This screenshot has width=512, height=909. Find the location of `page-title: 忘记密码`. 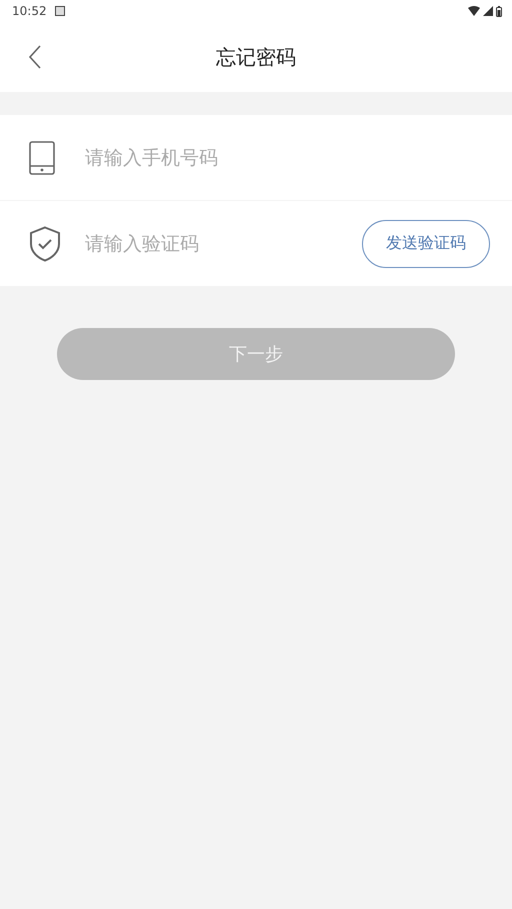

page-title: 忘记密码 is located at coordinates (256, 57).